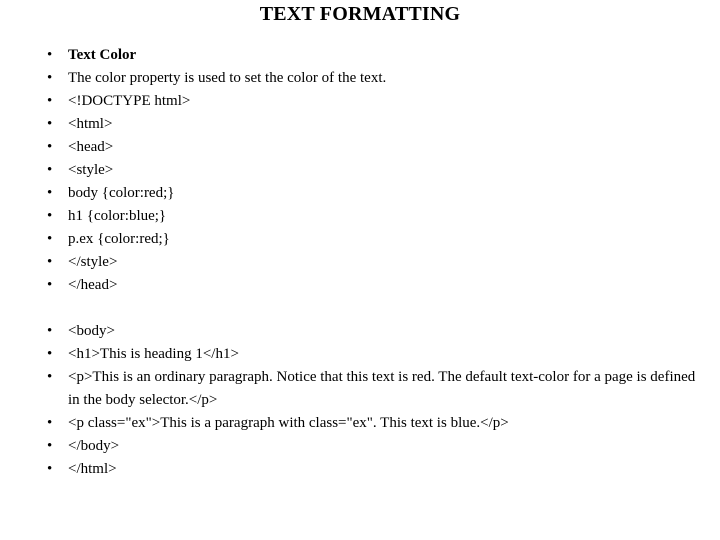 Image resolution: width=720 pixels, height=540 pixels. I want to click on list-item-label: </style>, so click(93, 262).